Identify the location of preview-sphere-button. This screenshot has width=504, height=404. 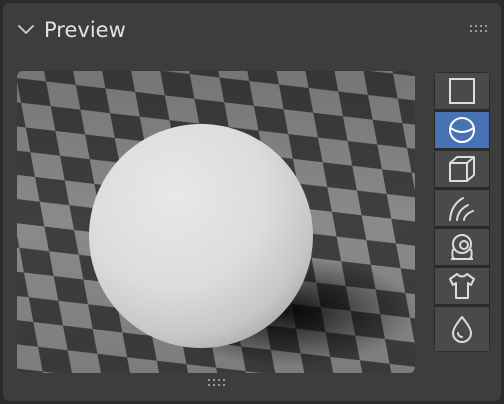
(462, 130).